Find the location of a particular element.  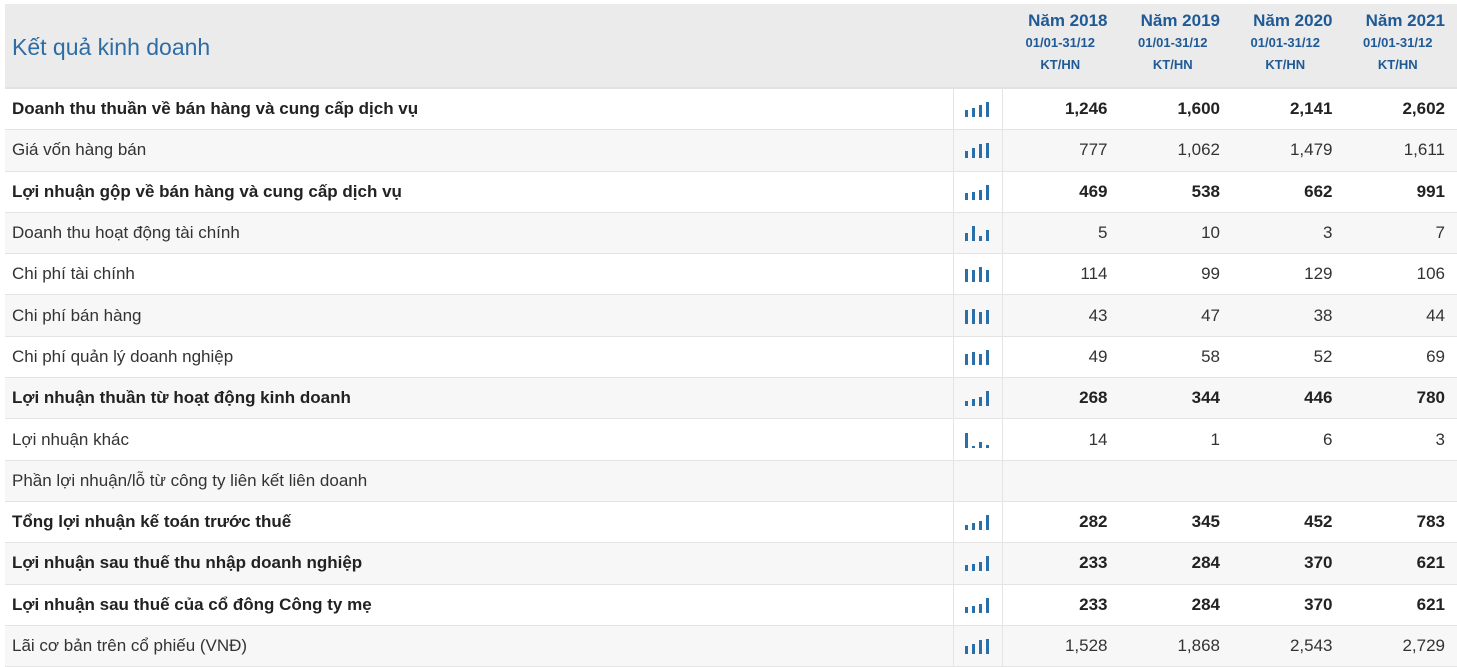

row-value: 106 is located at coordinates (1430, 274).